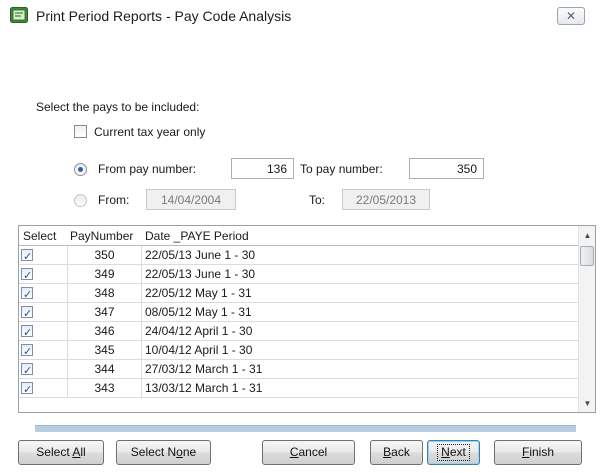 The image size is (600, 473). I want to click on back-button: Back, so click(396, 452).